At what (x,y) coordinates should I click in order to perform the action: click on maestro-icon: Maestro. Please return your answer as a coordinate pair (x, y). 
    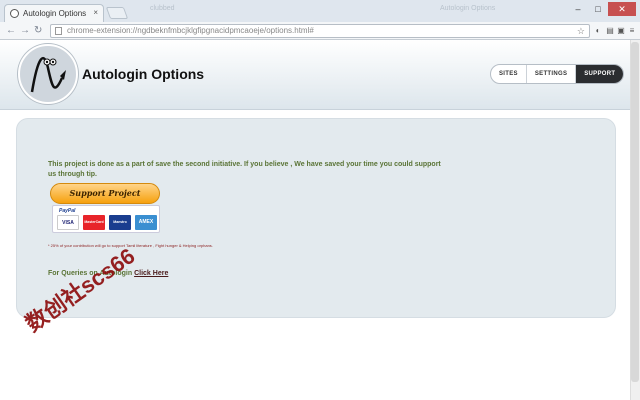
    Looking at the image, I should click on (120, 222).